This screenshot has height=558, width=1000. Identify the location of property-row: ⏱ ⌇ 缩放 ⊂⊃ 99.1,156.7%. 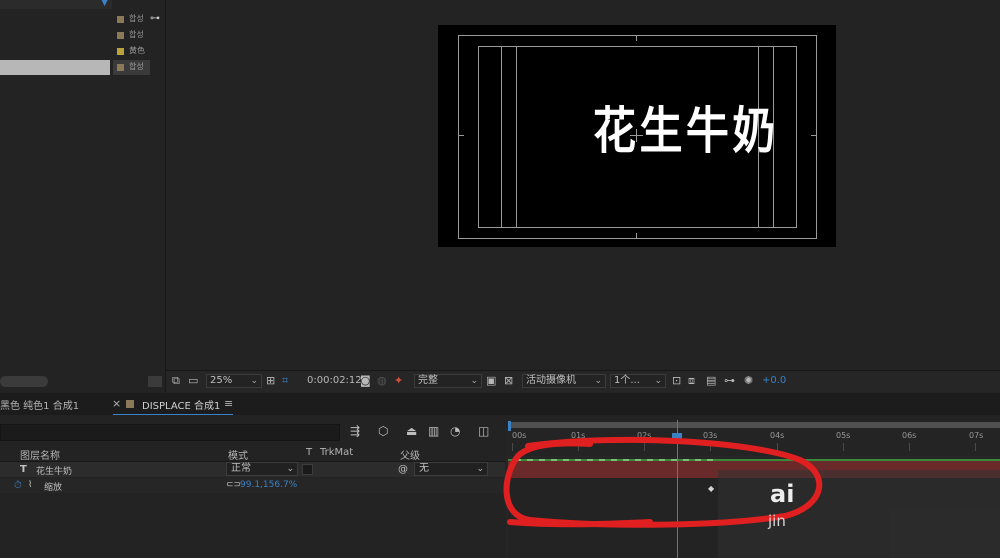
(252, 485).